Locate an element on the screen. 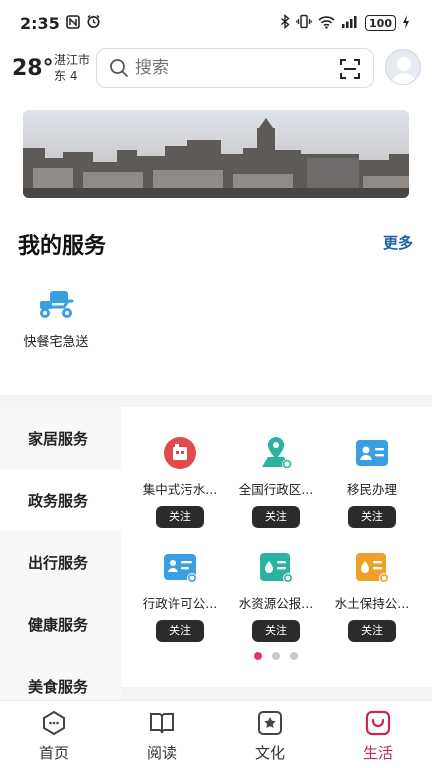  service-label: 移民办理 is located at coordinates (371, 489).